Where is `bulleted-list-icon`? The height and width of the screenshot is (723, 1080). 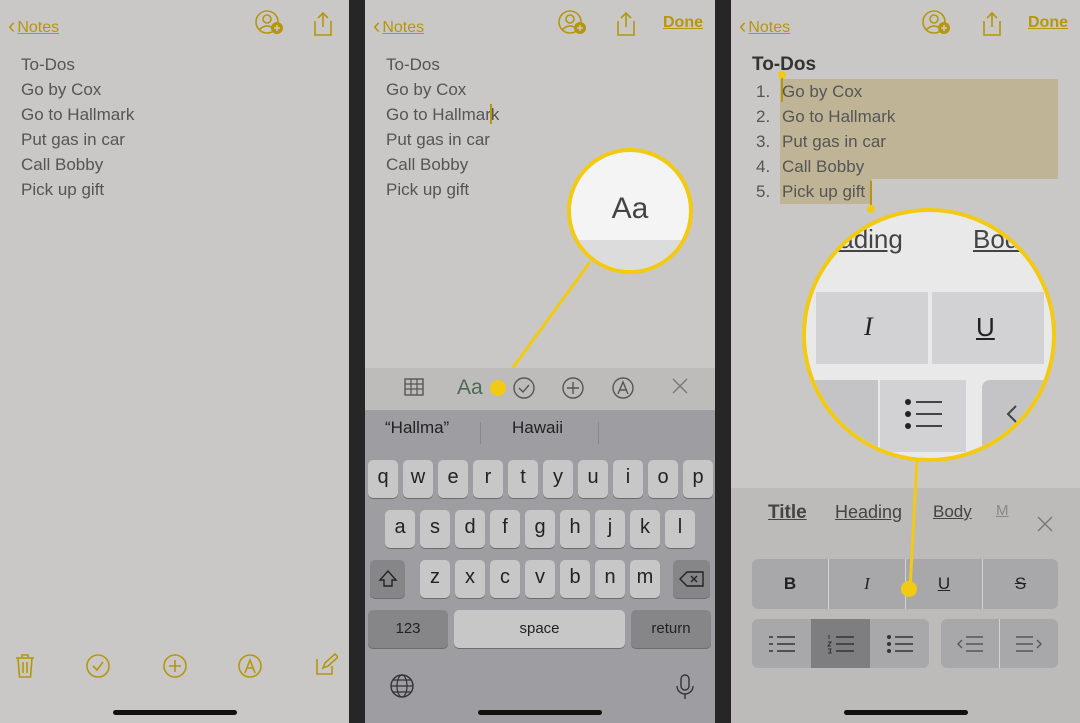
bulleted-list-icon is located at coordinates (923, 414).